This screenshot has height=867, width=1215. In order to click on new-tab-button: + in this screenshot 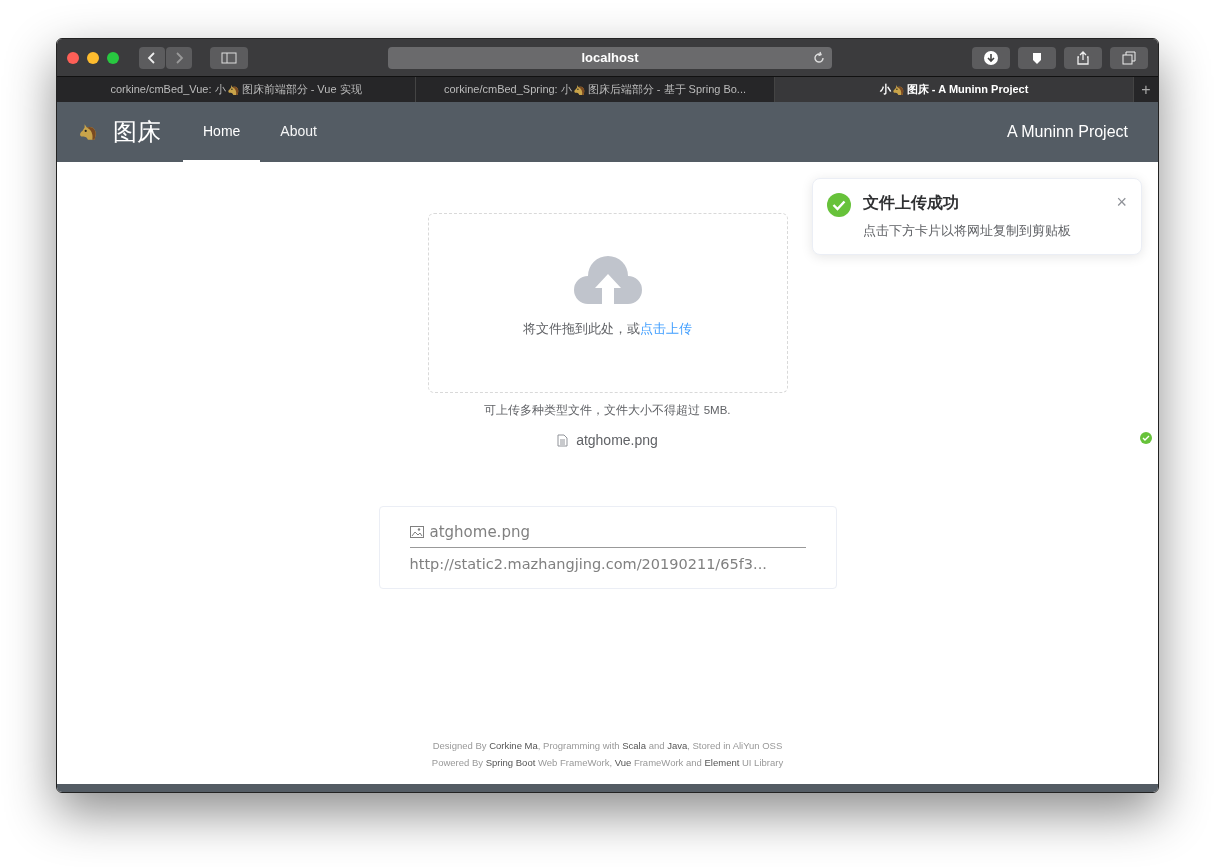, I will do `click(1146, 89)`.